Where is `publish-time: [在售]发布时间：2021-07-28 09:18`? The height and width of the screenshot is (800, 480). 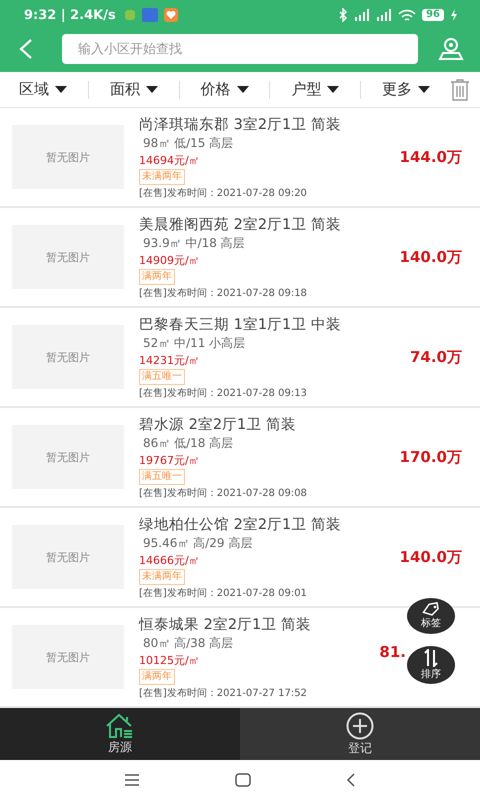 publish-time: [在售]发布时间：2021-07-28 09:18 is located at coordinates (223, 293).